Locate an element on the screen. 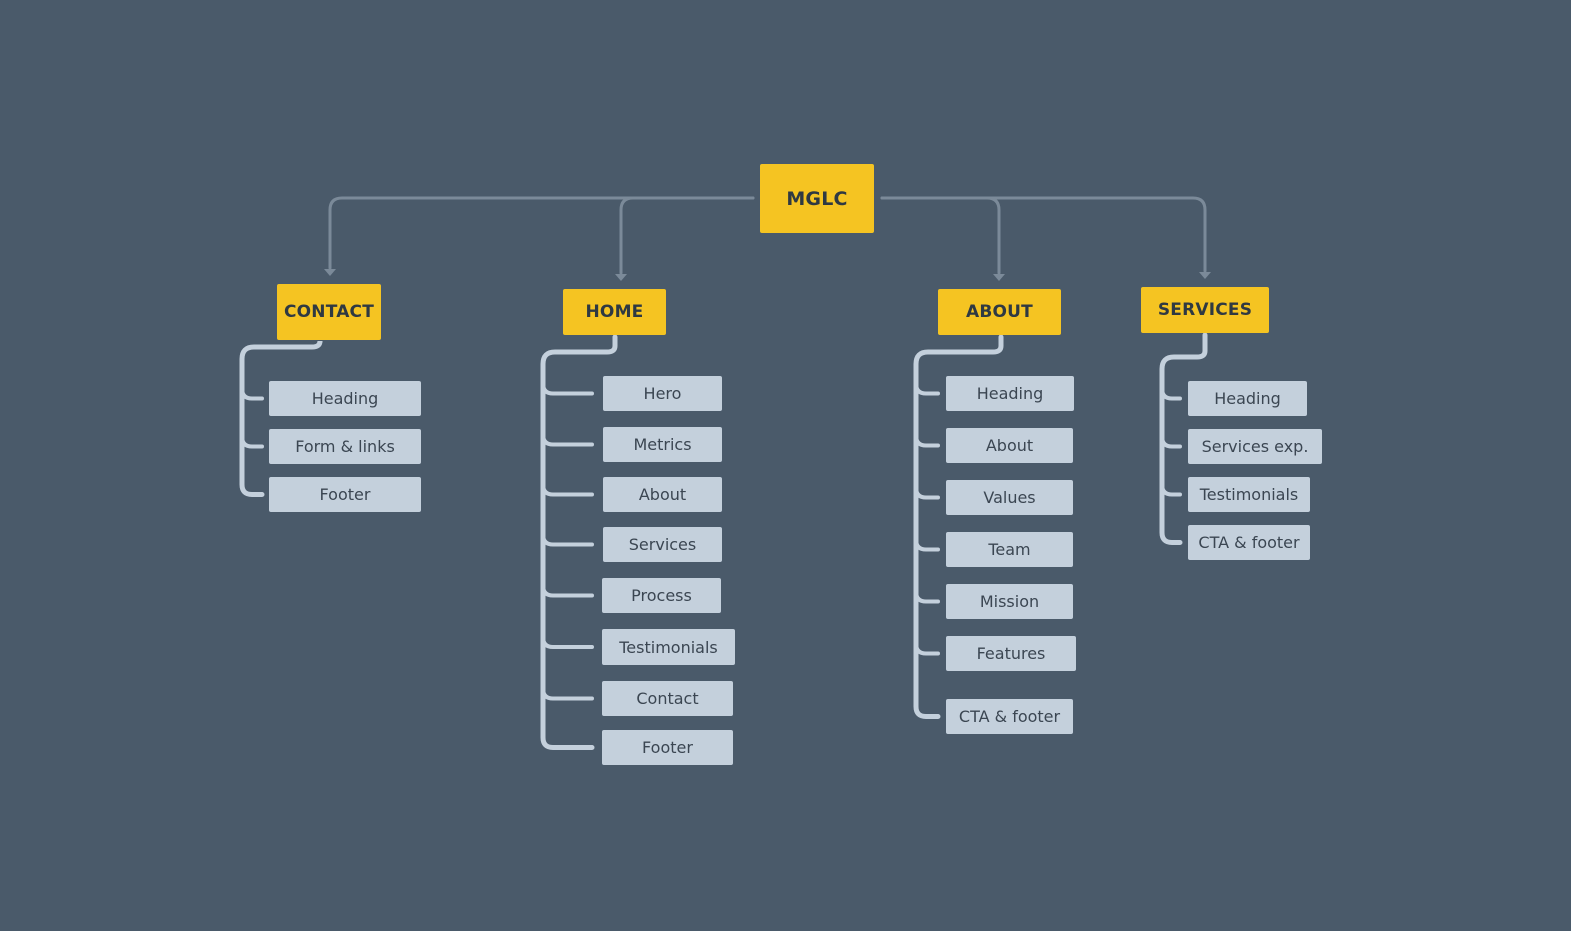 This screenshot has height=931, width=1571. section-about: ABOUT is located at coordinates (999, 312).